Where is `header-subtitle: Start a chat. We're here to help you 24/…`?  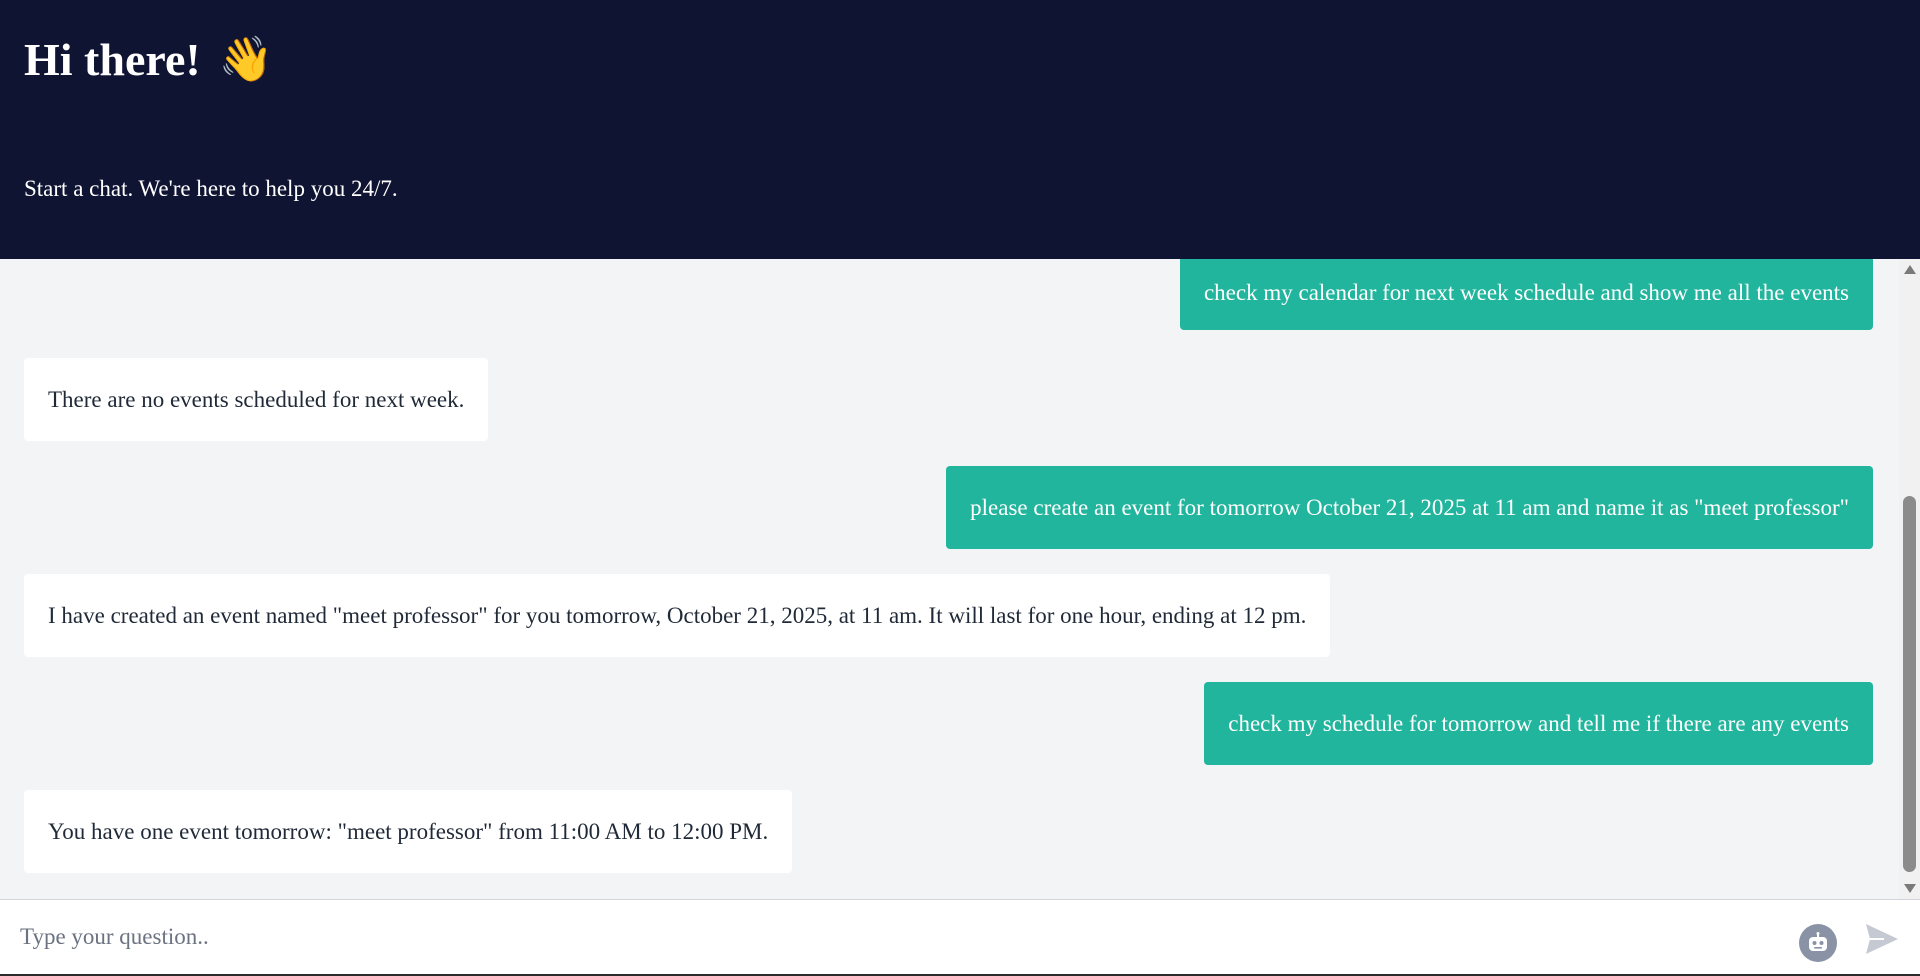
header-subtitle: Start a chat. We're here to help you 24/… is located at coordinates (211, 188).